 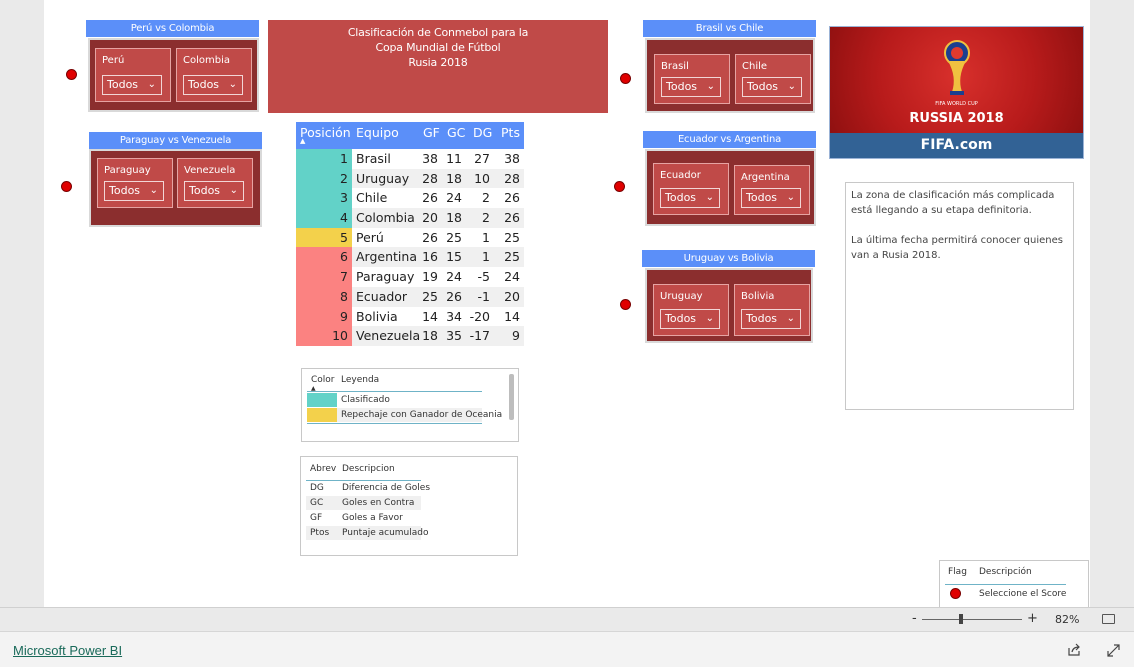 I want to click on score-dropdown-colombia: Todos ⌄, so click(x=213, y=85).